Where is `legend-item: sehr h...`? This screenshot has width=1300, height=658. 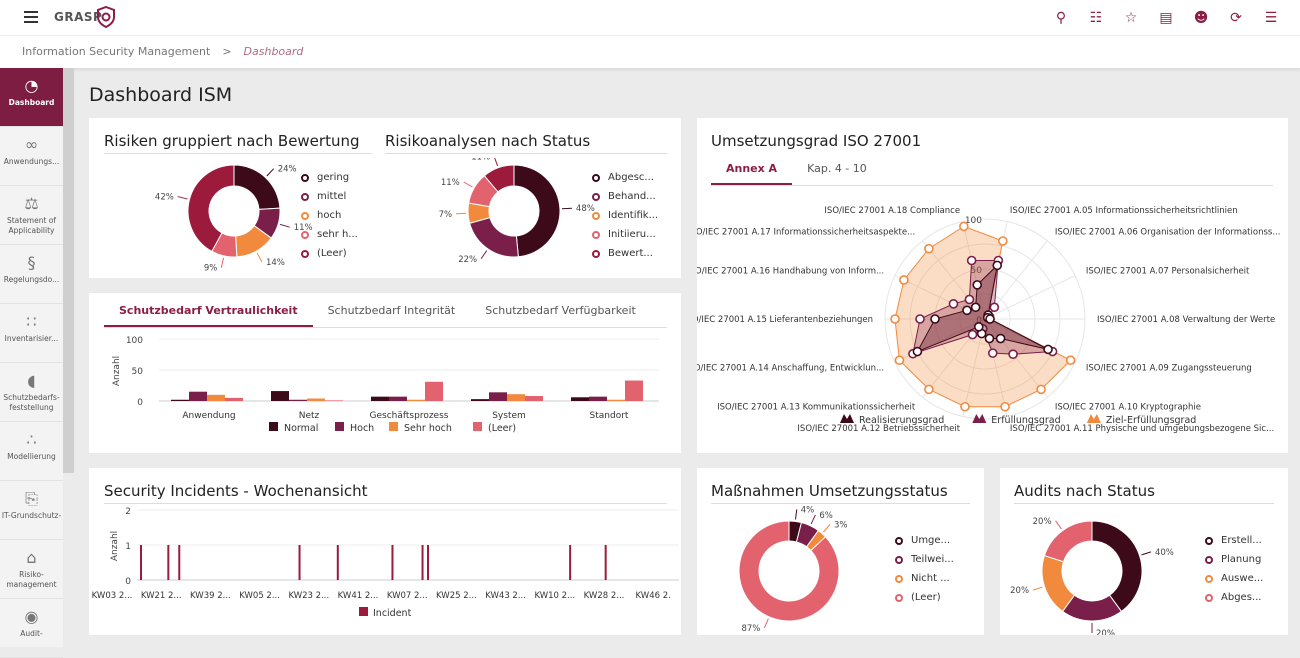
legend-item: sehr h... is located at coordinates (329, 234).